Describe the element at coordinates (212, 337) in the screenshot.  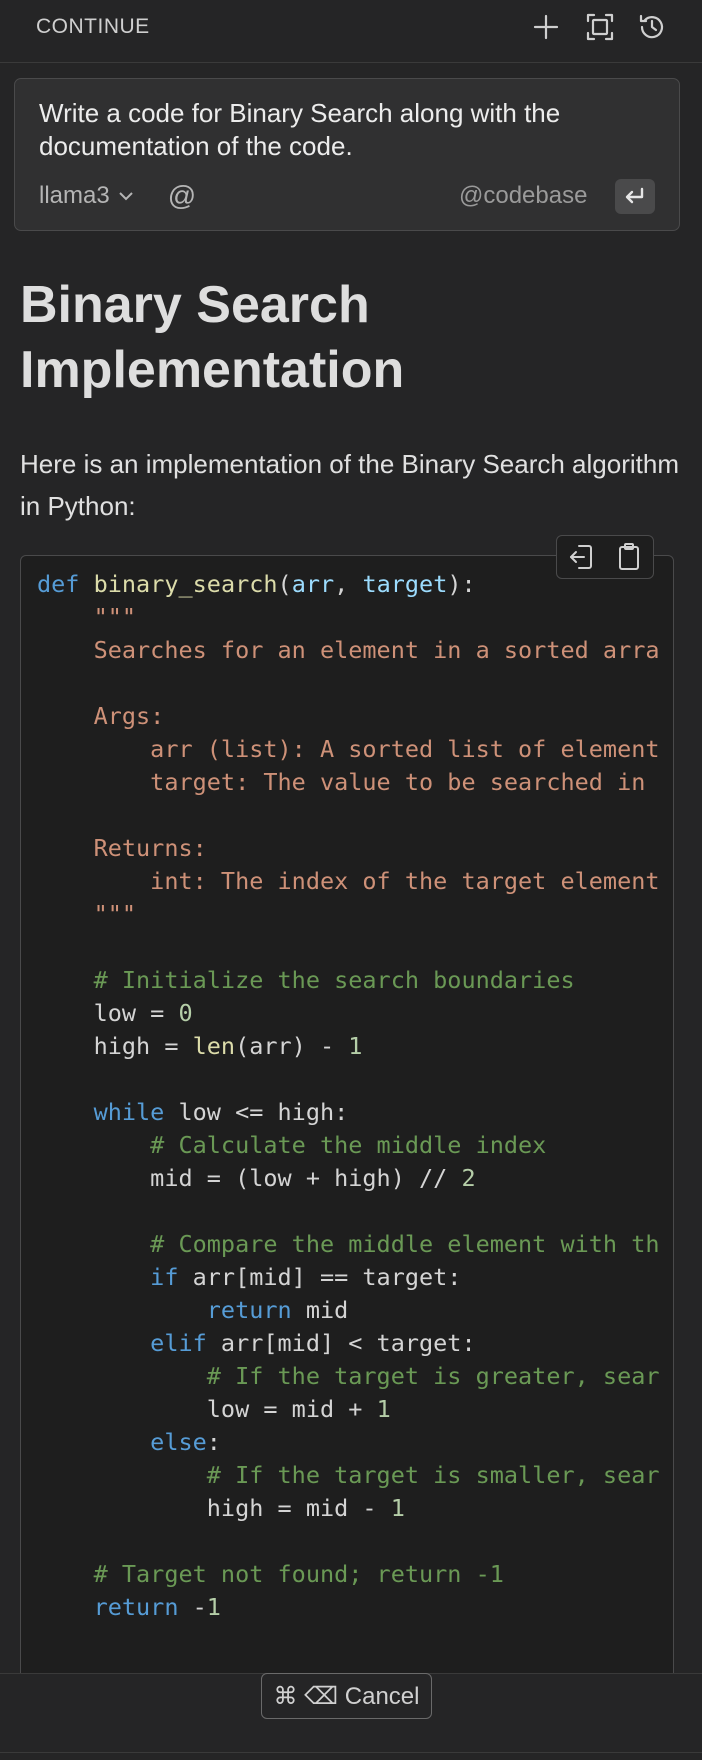
I see `response-heading: Binary Search Implementation` at that location.